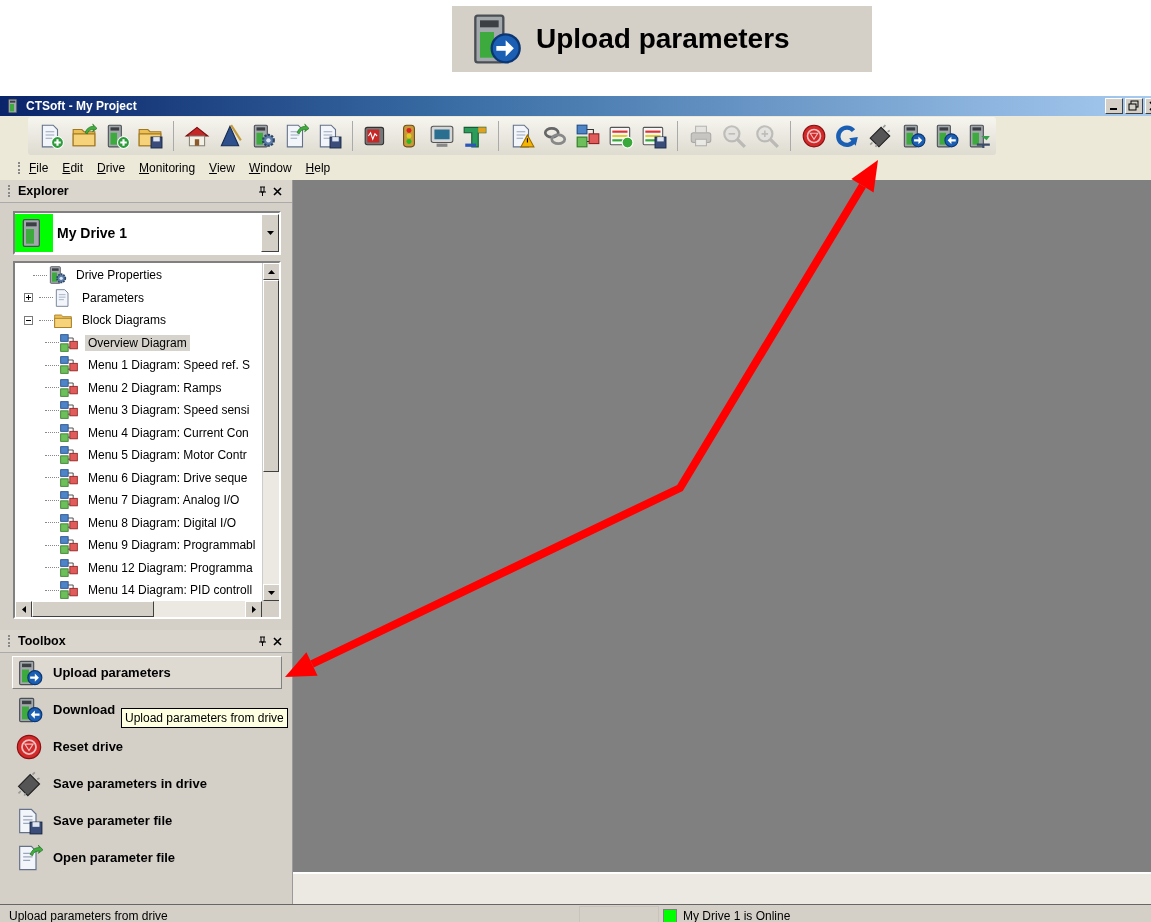 The height and width of the screenshot is (922, 1151). I want to click on panel-title: Toolbox, so click(42, 641).